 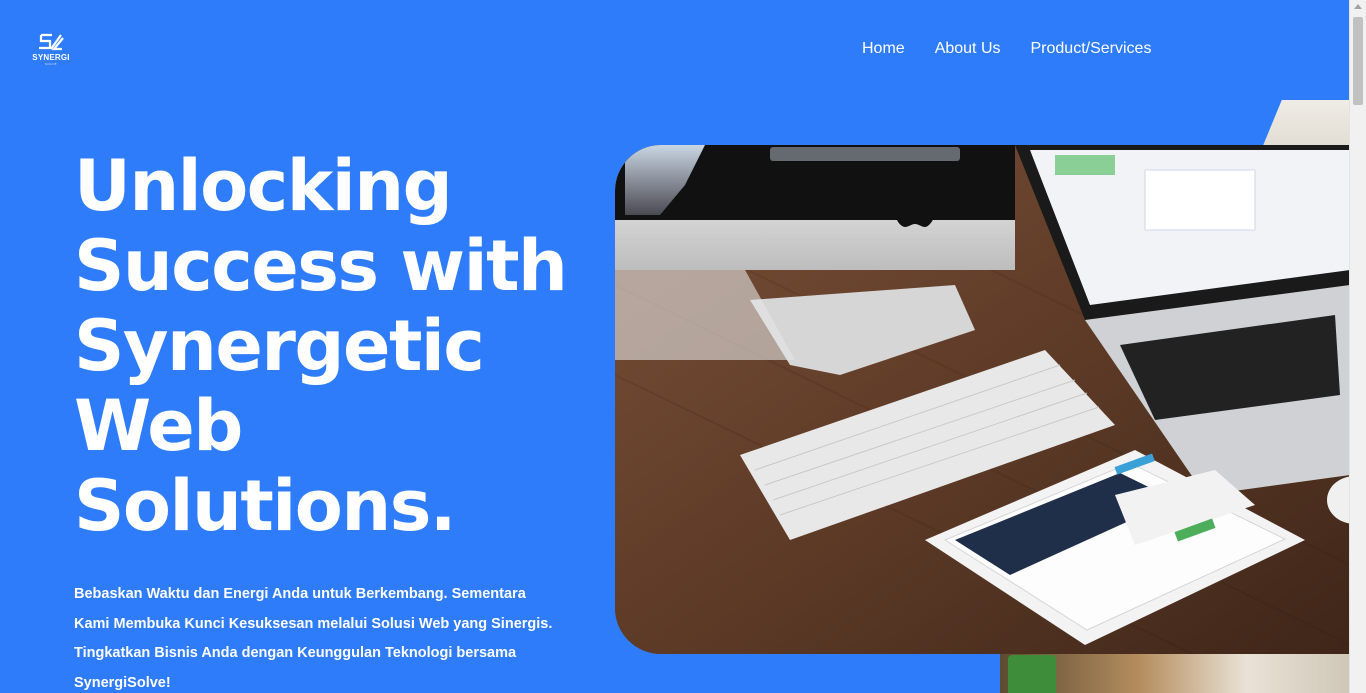 I want to click on main-nav: Home About Us Product/Services, so click(x=1006, y=49).